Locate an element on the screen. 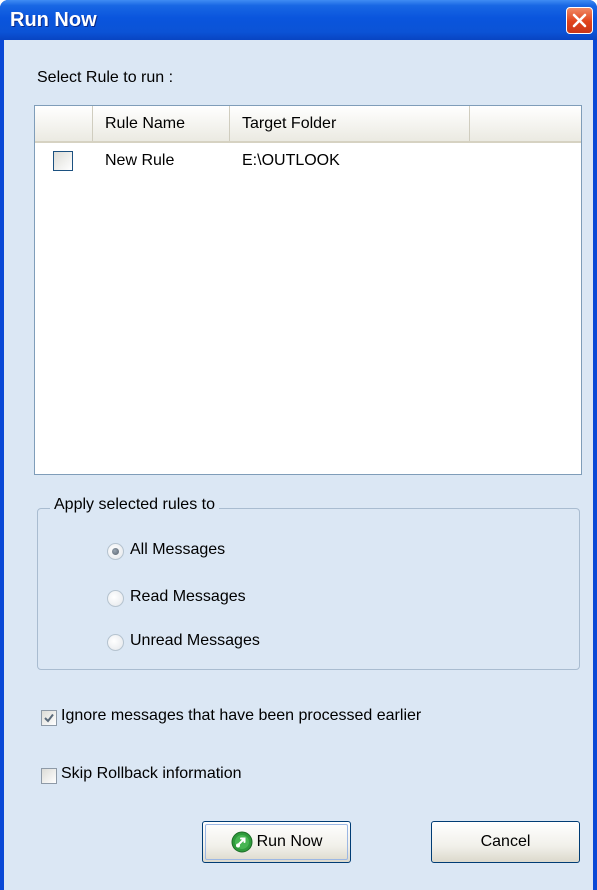 This screenshot has width=597, height=890. cancel-button: Cancel is located at coordinates (505, 842).